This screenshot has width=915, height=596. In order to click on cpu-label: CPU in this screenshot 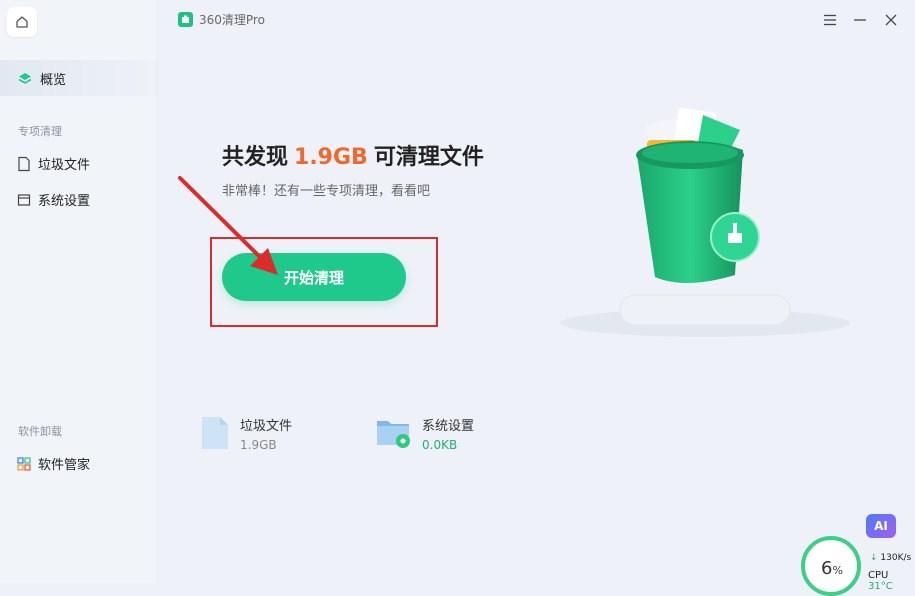, I will do `click(878, 575)`.